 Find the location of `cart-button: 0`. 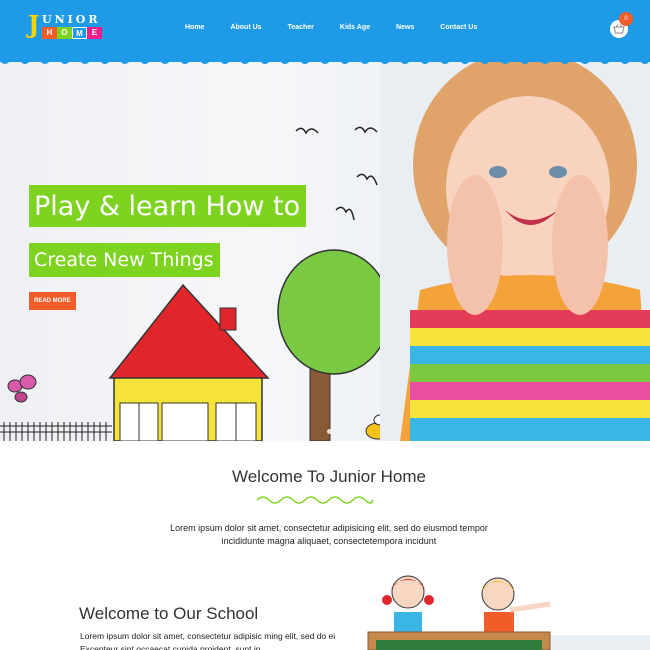

cart-button: 0 is located at coordinates (621, 25).